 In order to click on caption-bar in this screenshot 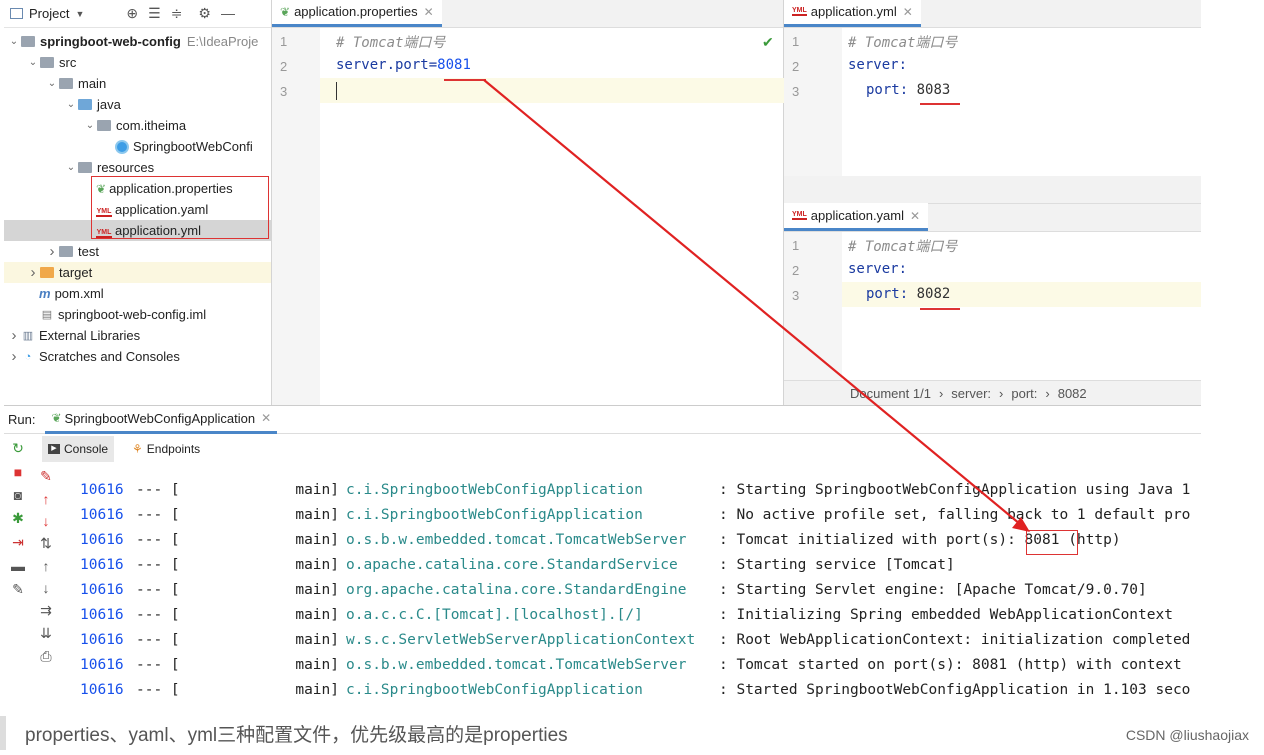, I will do `click(3, 733)`.